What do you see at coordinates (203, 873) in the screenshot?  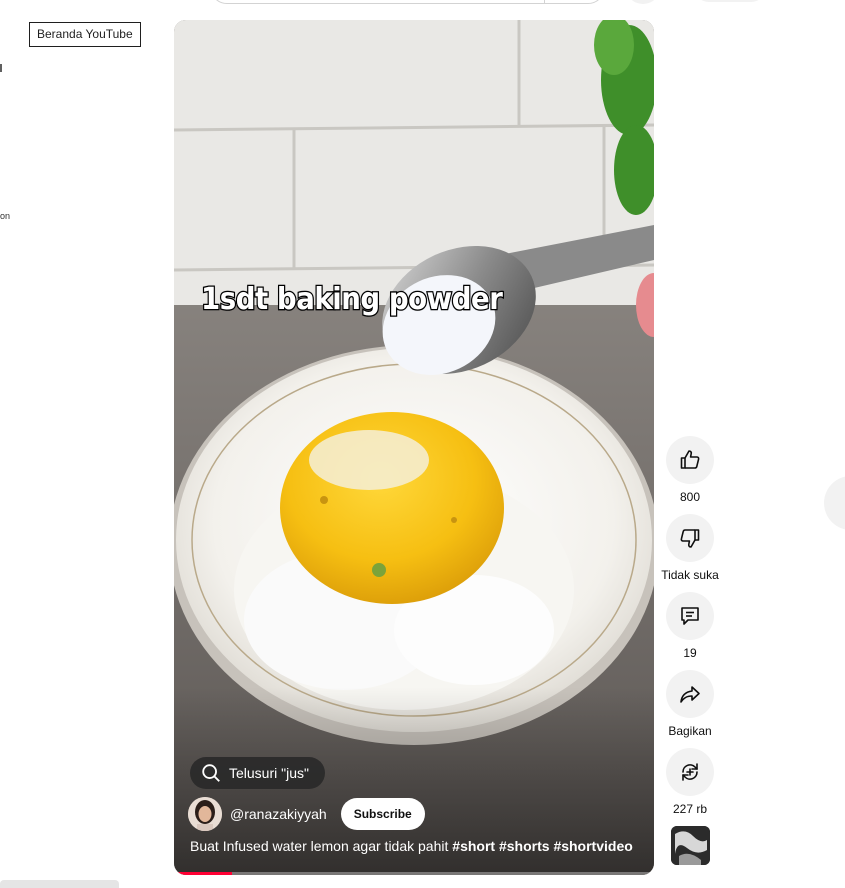 I see `video-progress-fill` at bounding box center [203, 873].